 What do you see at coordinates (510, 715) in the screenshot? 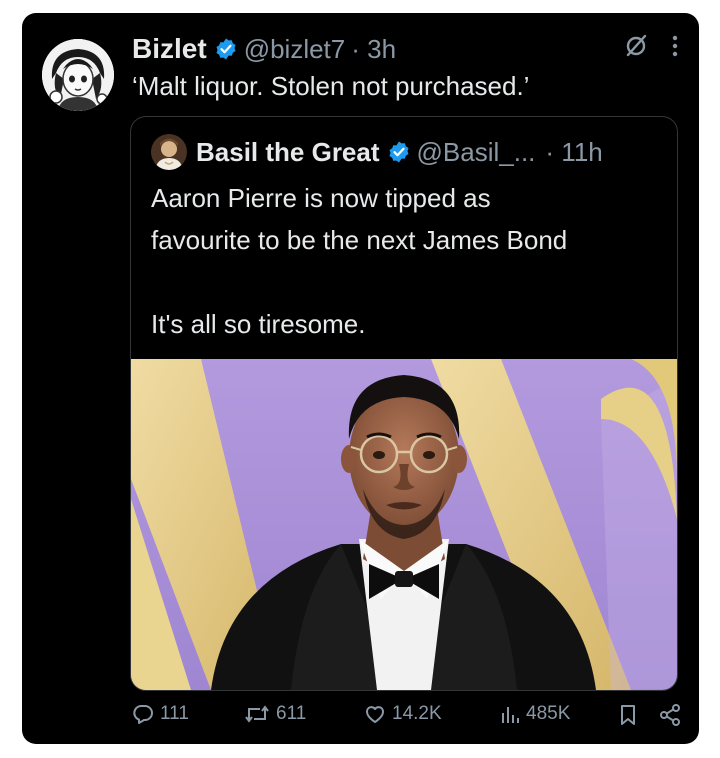
I see `views-chart-icon` at bounding box center [510, 715].